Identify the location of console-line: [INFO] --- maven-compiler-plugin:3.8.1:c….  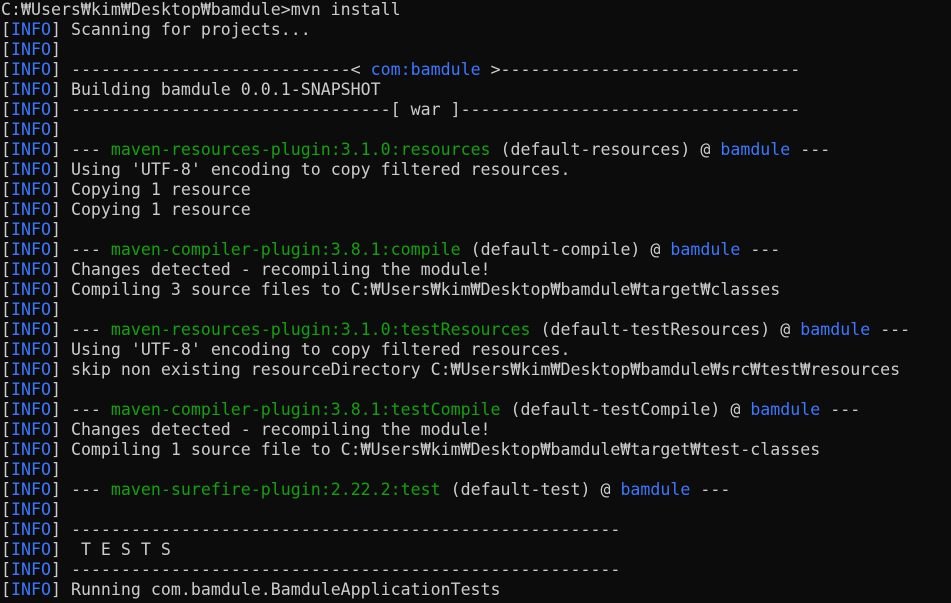
(476, 250).